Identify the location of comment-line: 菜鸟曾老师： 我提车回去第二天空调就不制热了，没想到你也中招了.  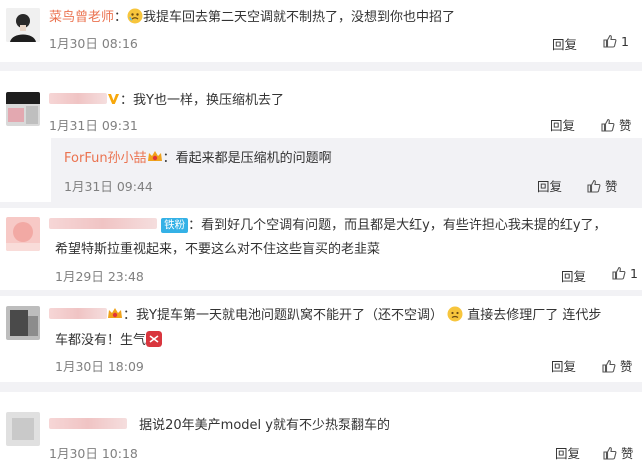
(252, 17).